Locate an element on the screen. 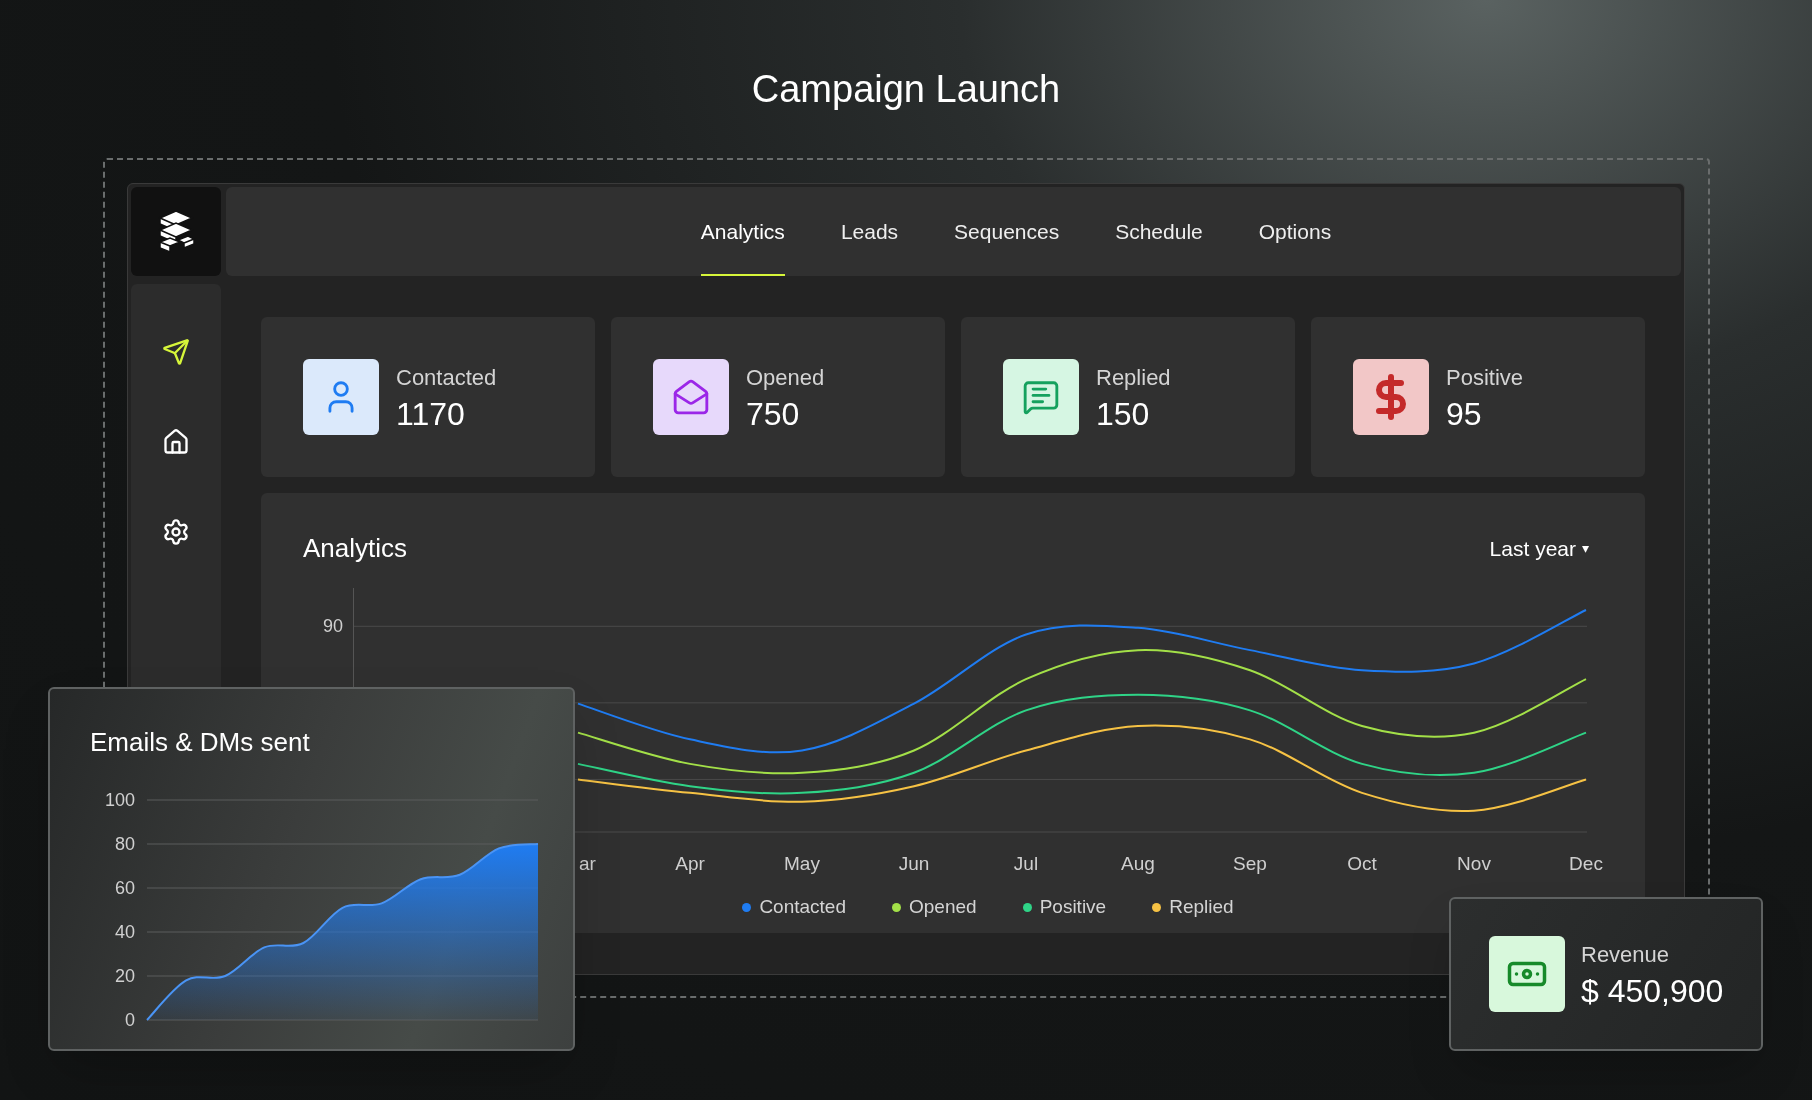  month-label: Dec is located at coordinates (1586, 864).